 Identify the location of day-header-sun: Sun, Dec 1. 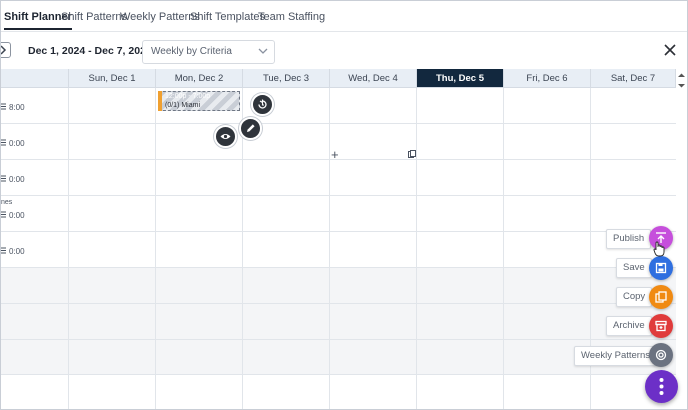
(112, 78).